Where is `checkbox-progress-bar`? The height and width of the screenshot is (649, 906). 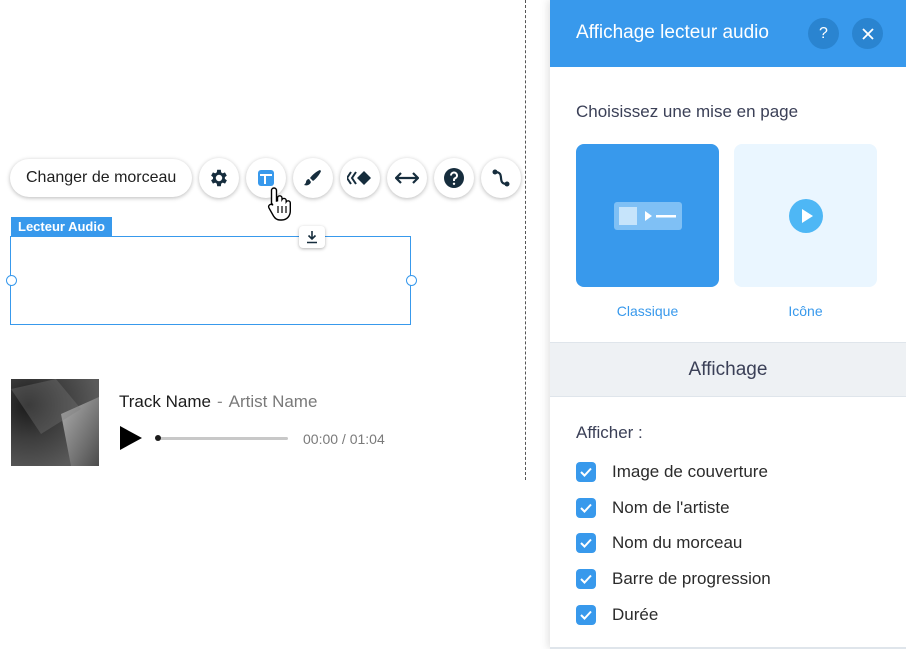 checkbox-progress-bar is located at coordinates (586, 579).